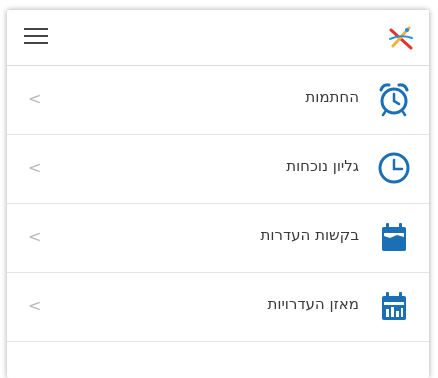 The width and height of the screenshot is (438, 378). What do you see at coordinates (394, 168) in the screenshot?
I see `clock-icon` at bounding box center [394, 168].